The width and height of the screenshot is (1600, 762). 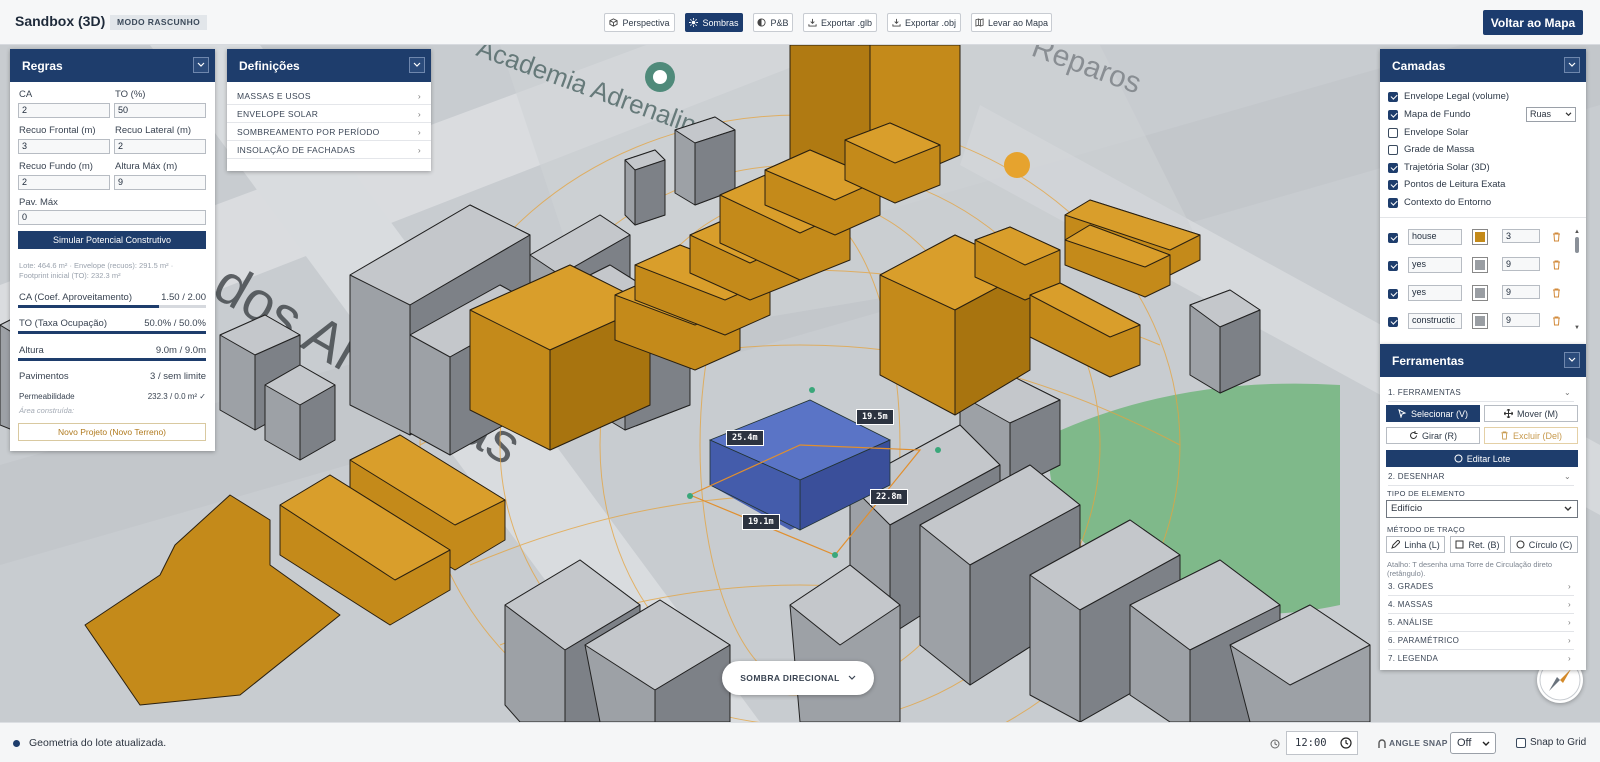 What do you see at coordinates (1531, 435) in the screenshot?
I see `delete-tool-button: Excluir (Del)` at bounding box center [1531, 435].